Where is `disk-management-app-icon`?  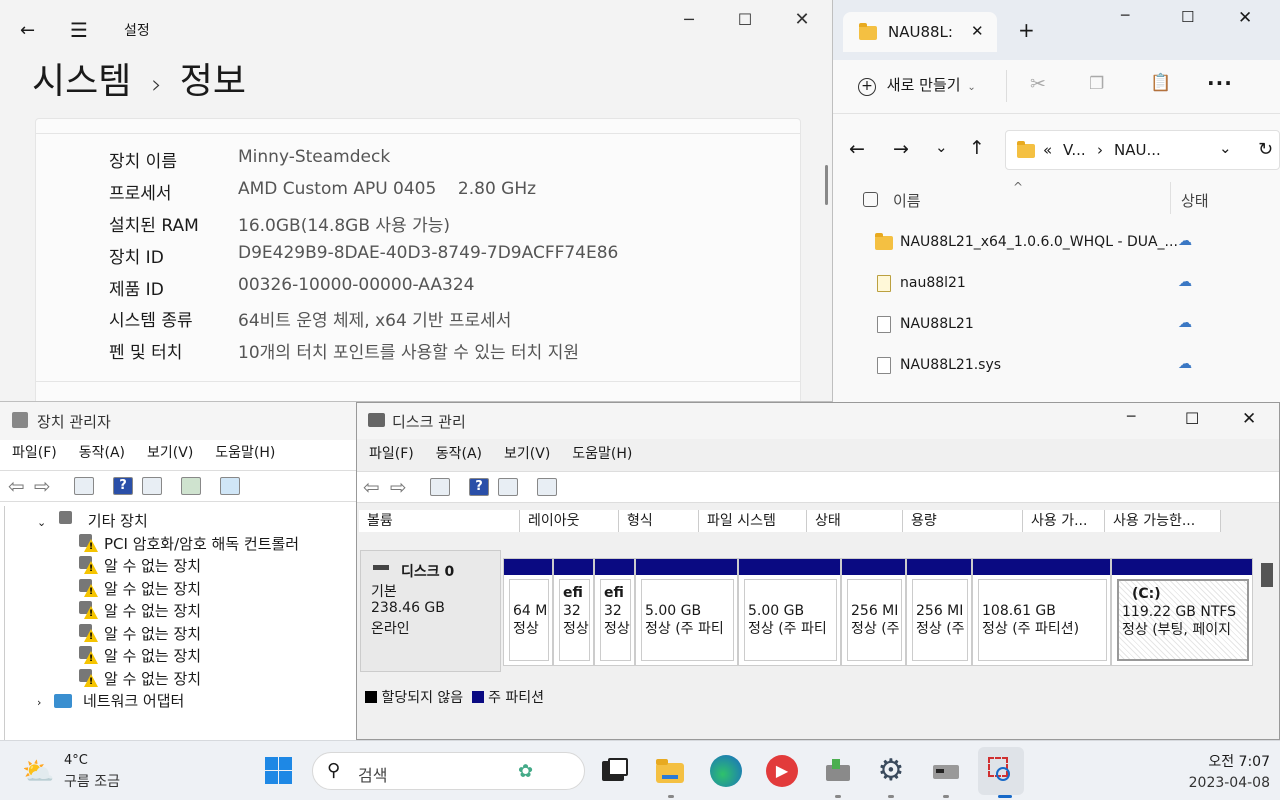 disk-management-app-icon is located at coordinates (946, 771).